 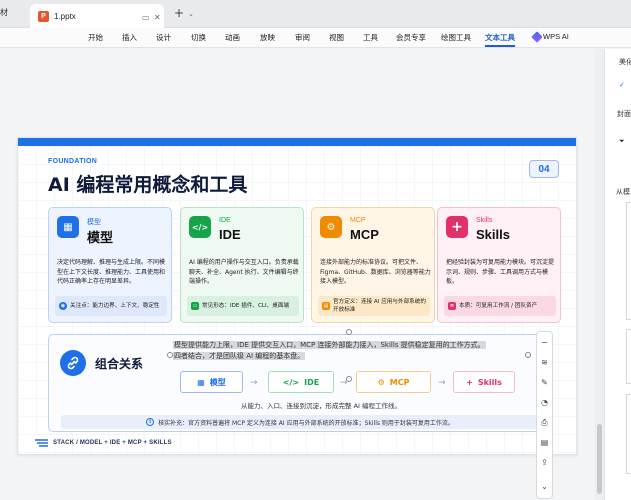 What do you see at coordinates (544, 402) in the screenshot?
I see `animation-icon: ◔` at bounding box center [544, 402].